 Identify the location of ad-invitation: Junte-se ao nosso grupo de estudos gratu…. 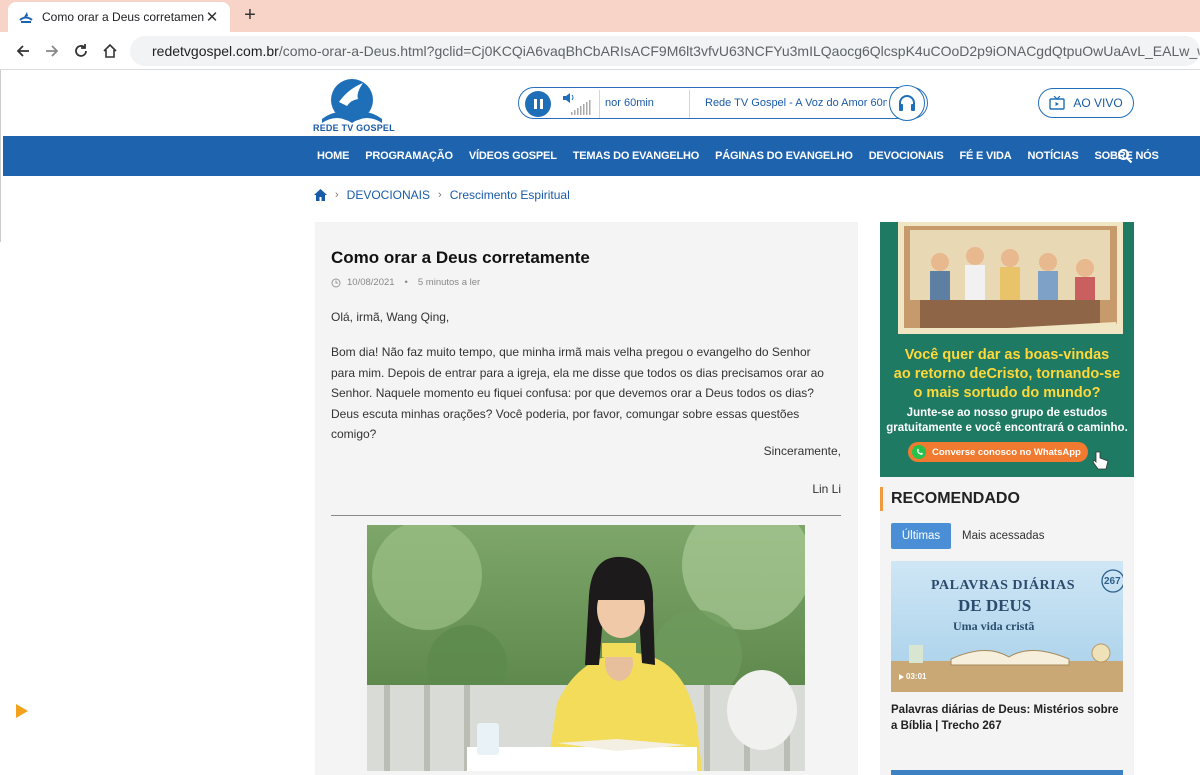
(1007, 420).